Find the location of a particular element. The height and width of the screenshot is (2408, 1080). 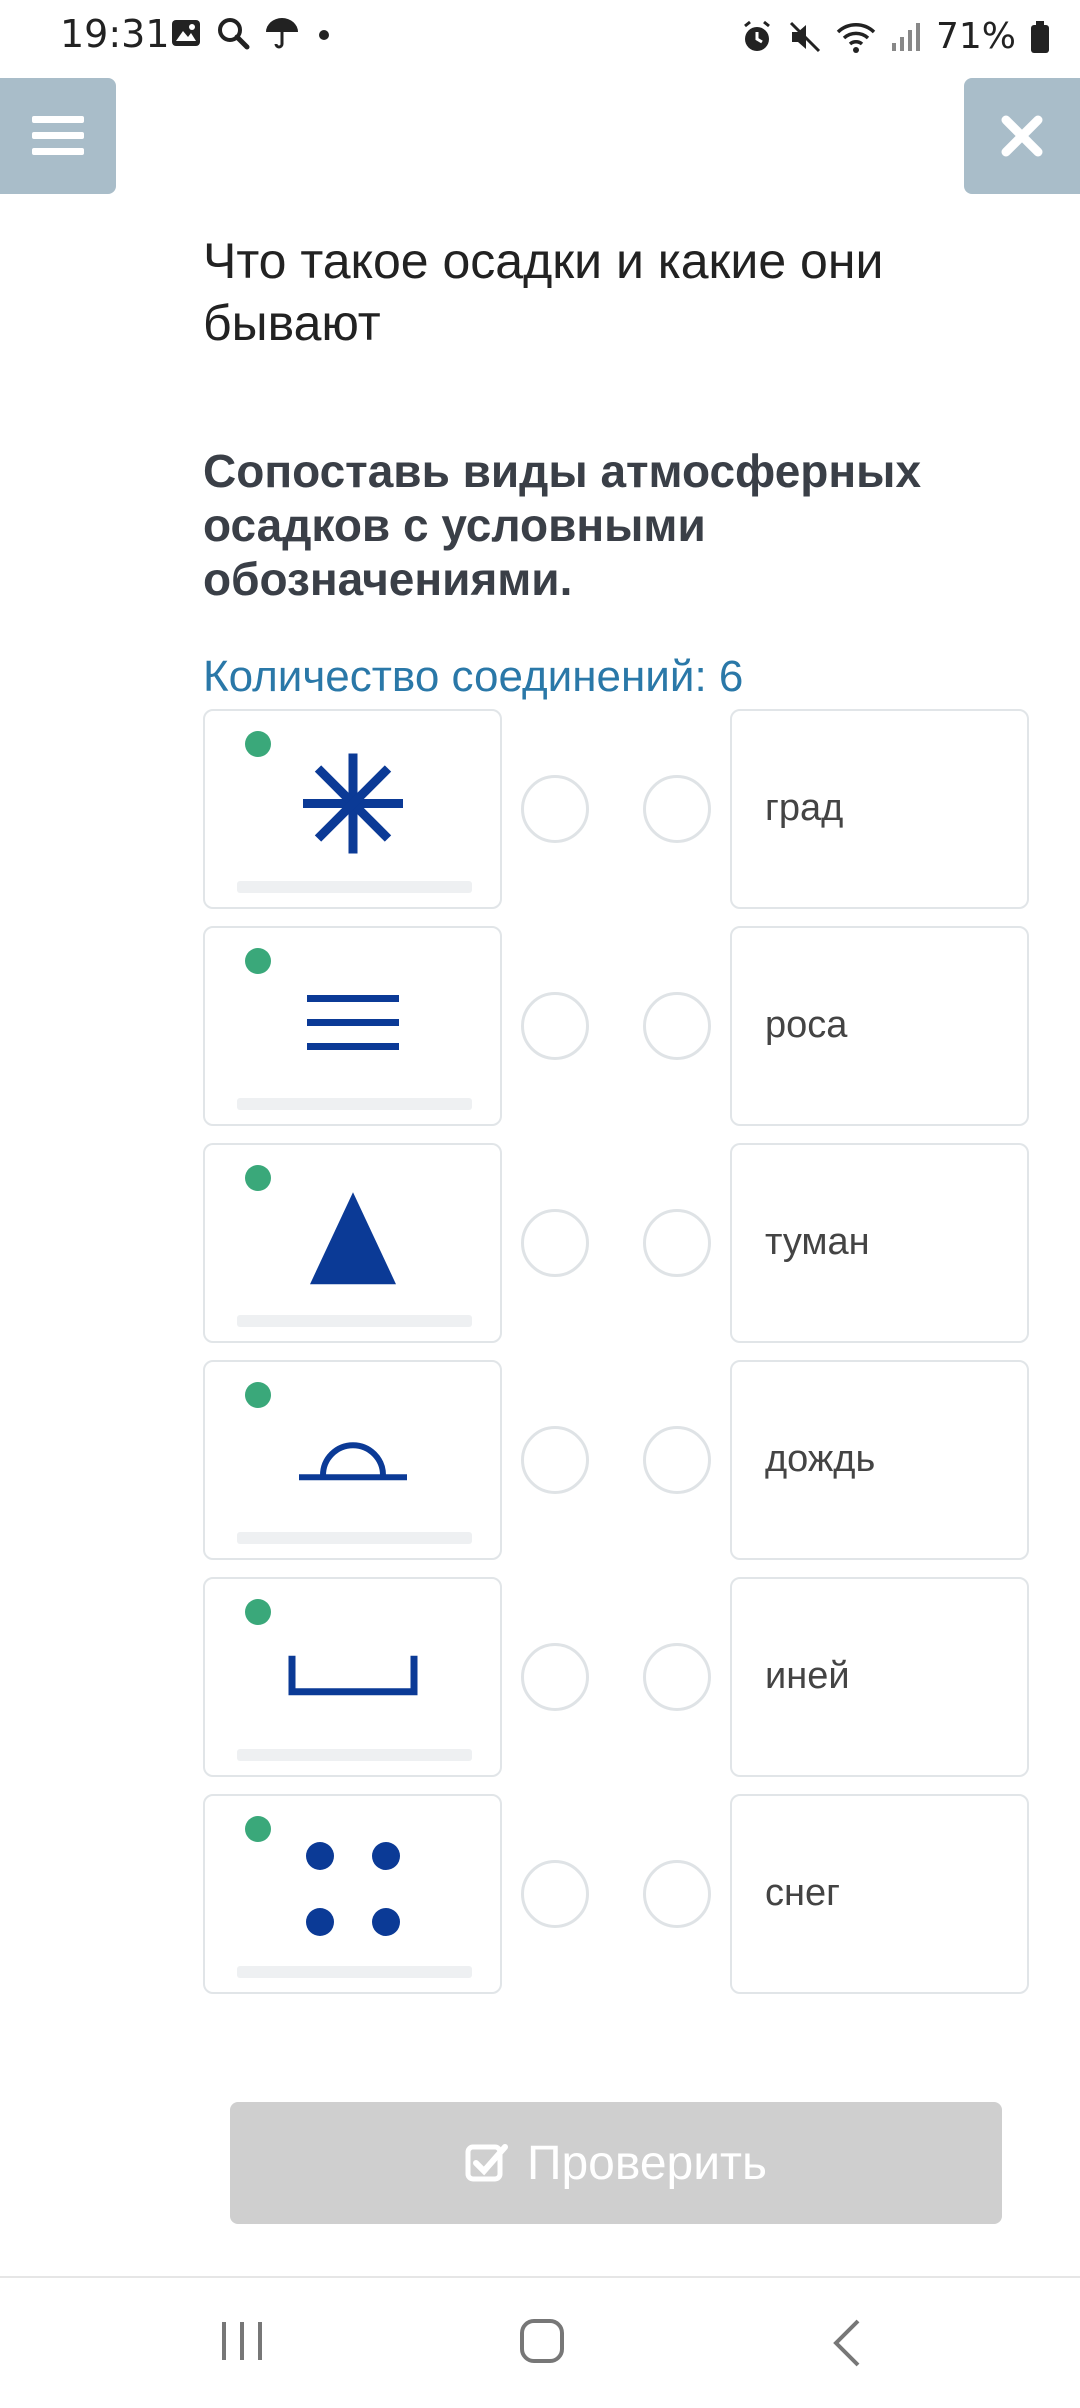

menu-button is located at coordinates (58, 136).